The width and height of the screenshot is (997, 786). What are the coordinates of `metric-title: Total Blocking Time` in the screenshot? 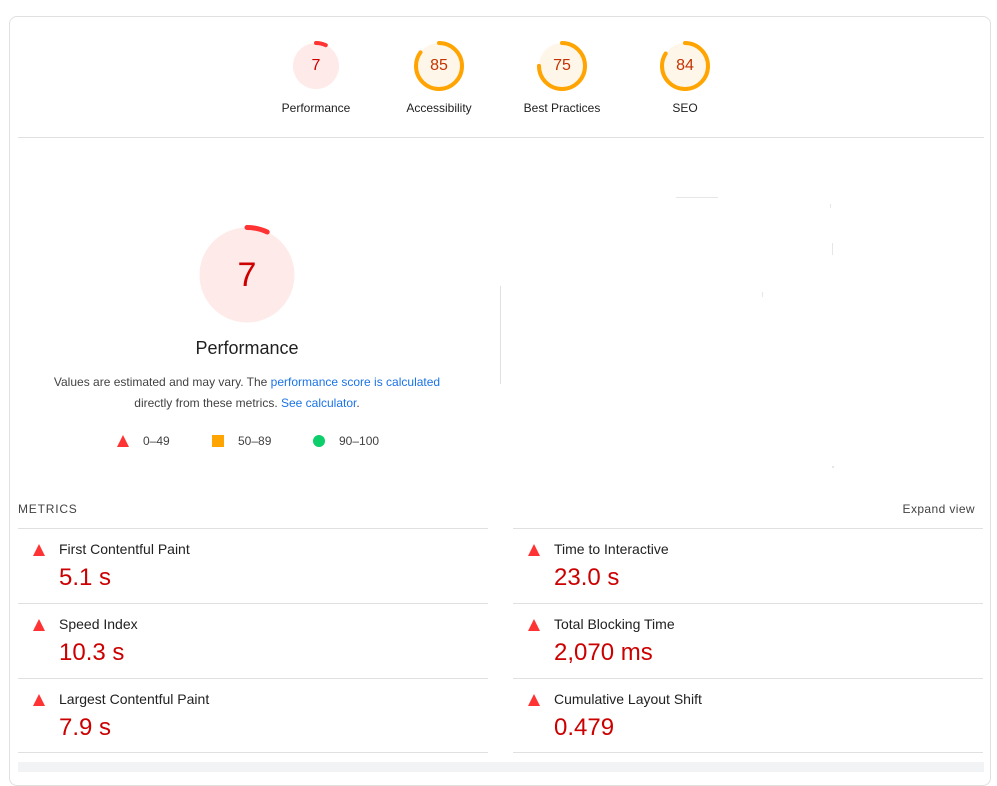 It's located at (614, 624).